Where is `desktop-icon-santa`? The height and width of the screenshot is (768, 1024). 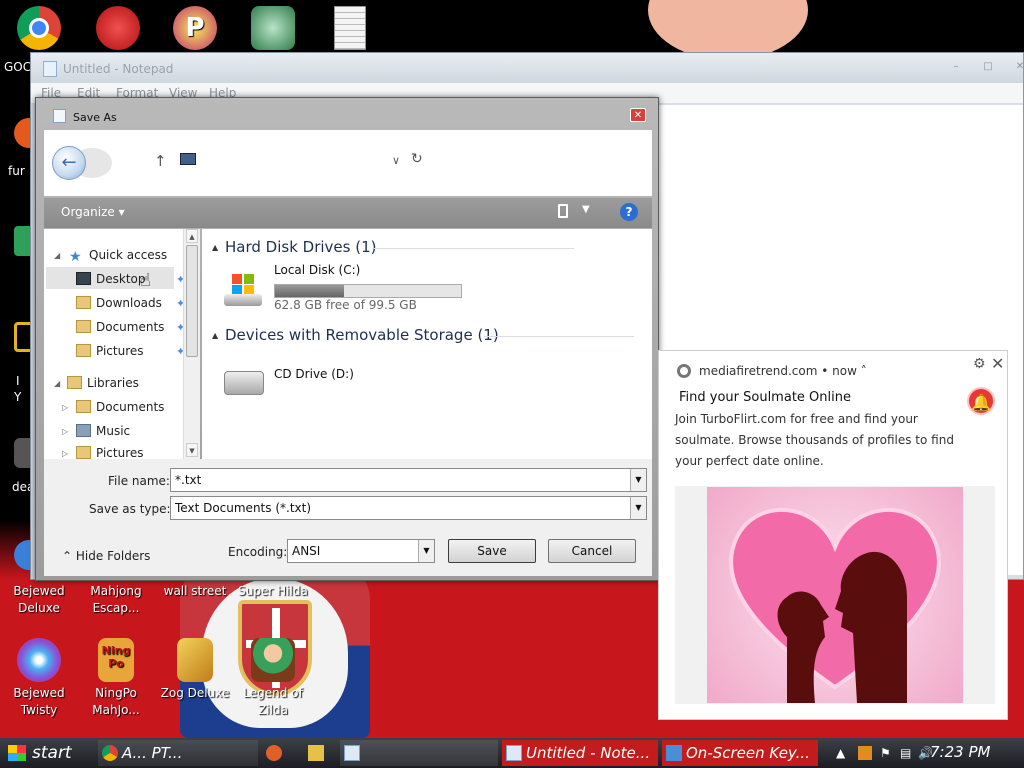 desktop-icon-santa is located at coordinates (273, 29).